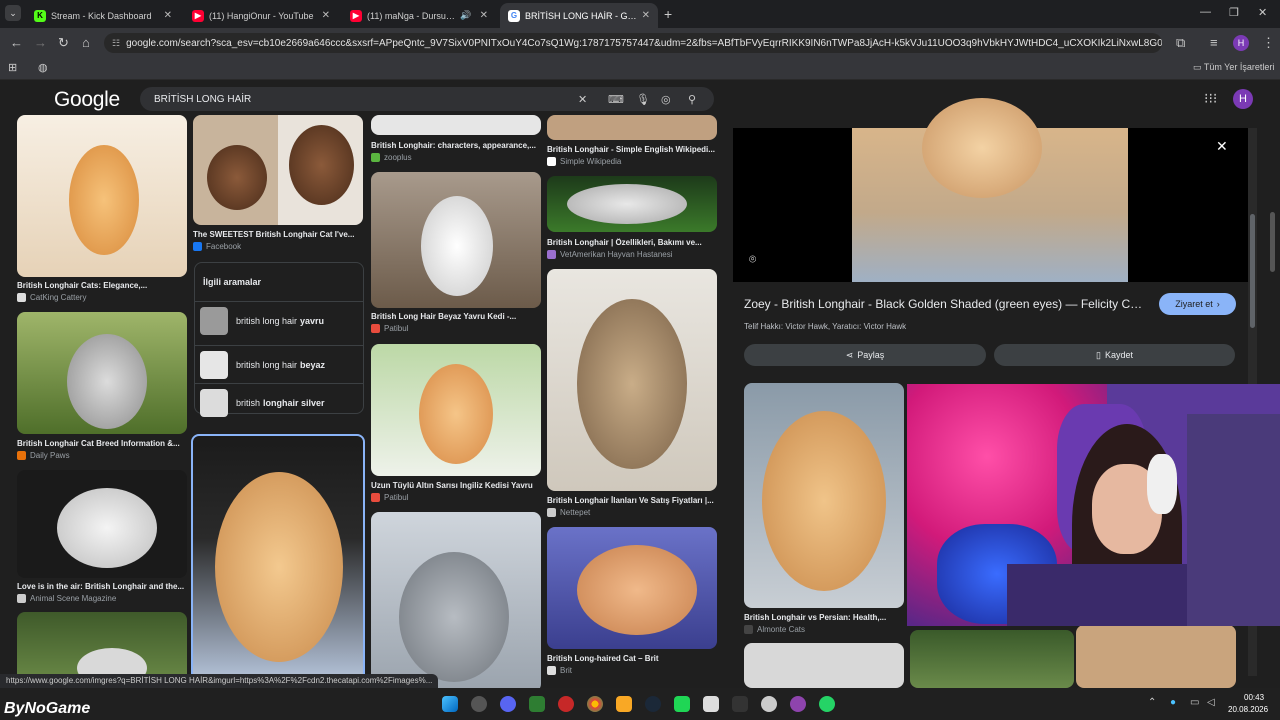  I want to click on search-box: BRİTİSH LONG HAİR ✕ ⌨ 🎙 ◎ ⚲, so click(427, 99).